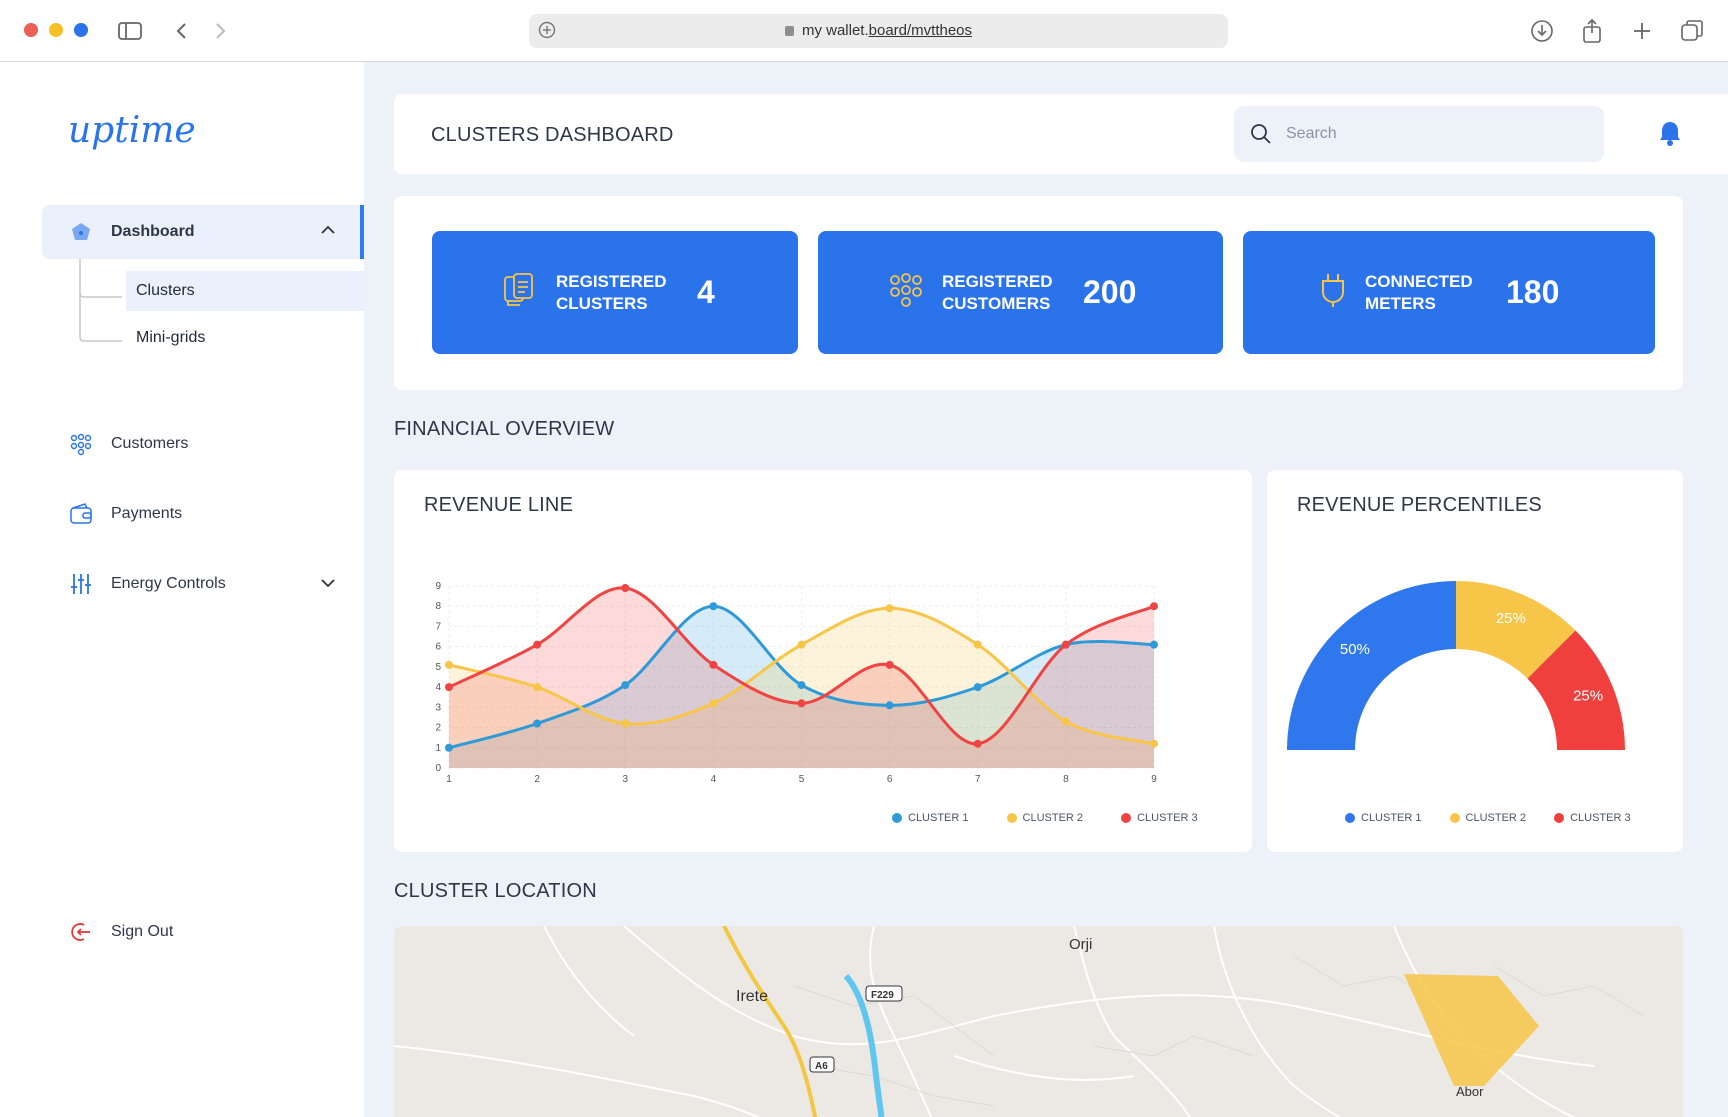  Describe the element at coordinates (1080, 944) in the screenshot. I see `map-label-orji: Orji` at that location.